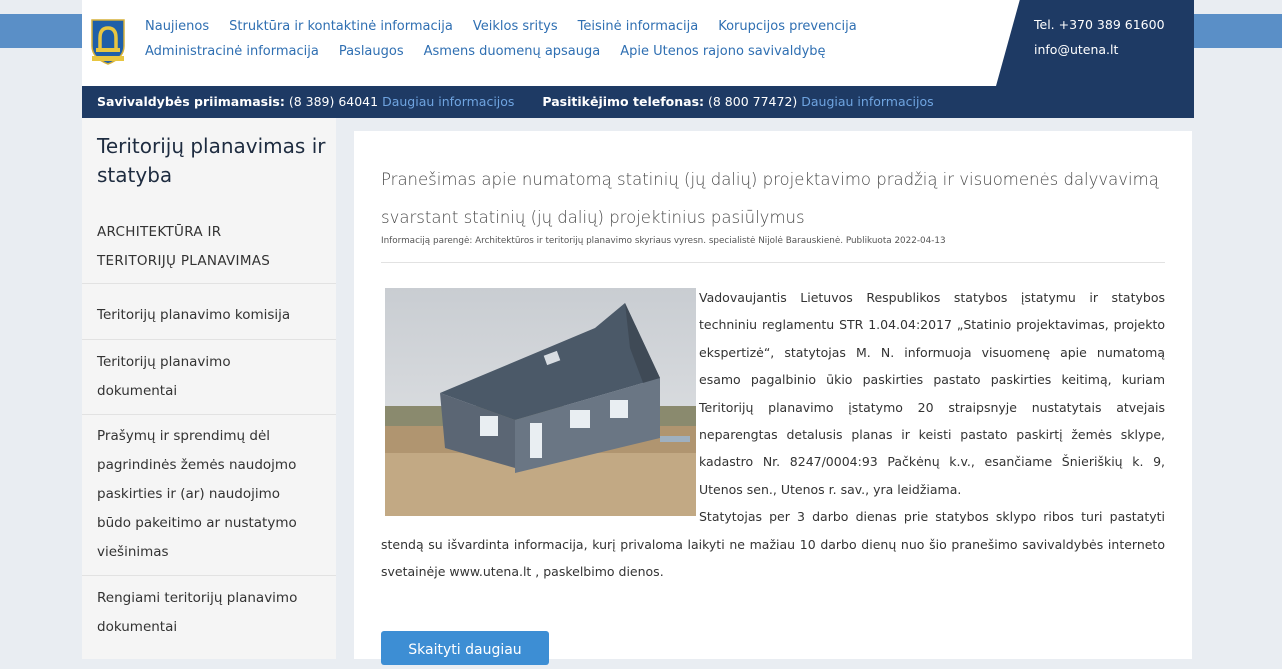 The image size is (1282, 669). Describe the element at coordinates (164, 376) in the screenshot. I see `sidebar-item-label: Teritorijų planavimo dokumentai` at that location.